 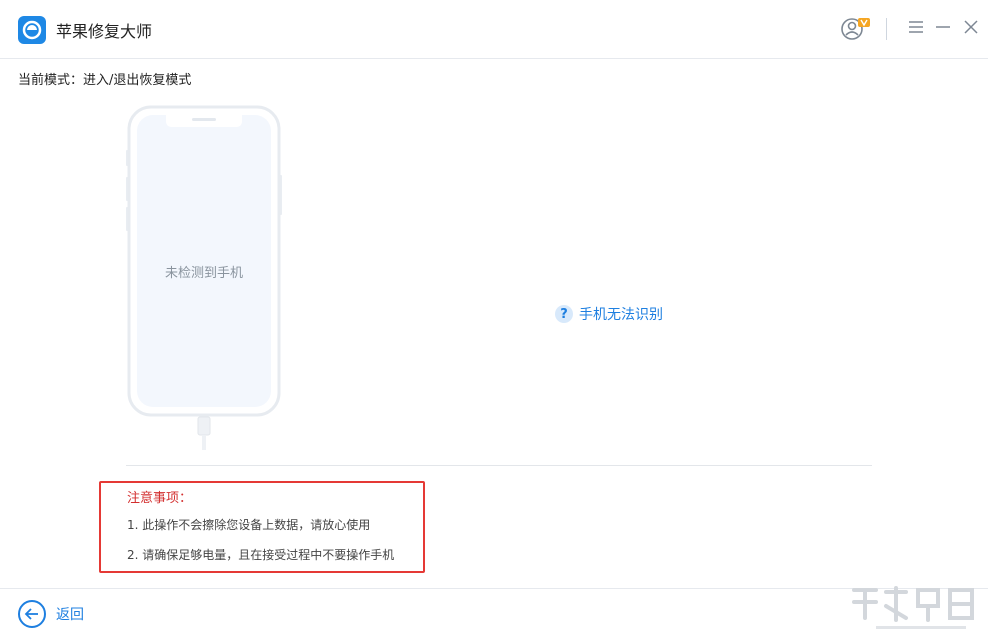 I want to click on user-vip-icon, so click(x=855, y=29).